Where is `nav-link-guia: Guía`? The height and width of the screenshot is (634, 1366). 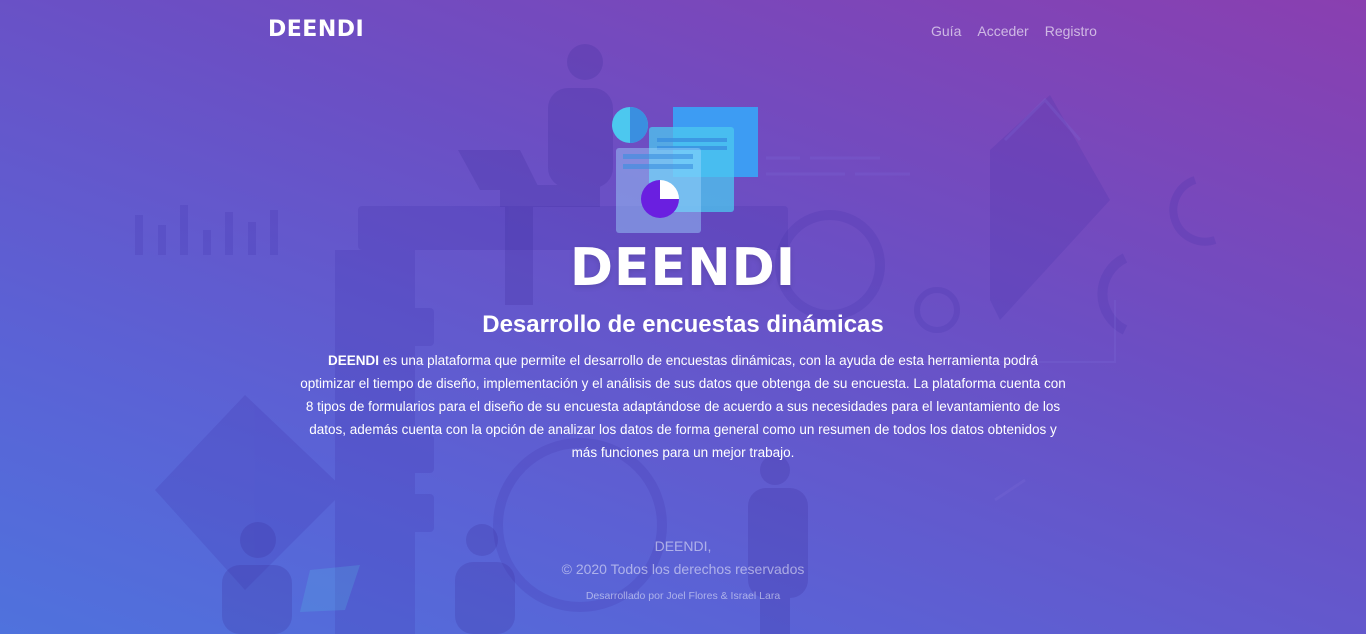
nav-link-guia: Guía is located at coordinates (946, 31).